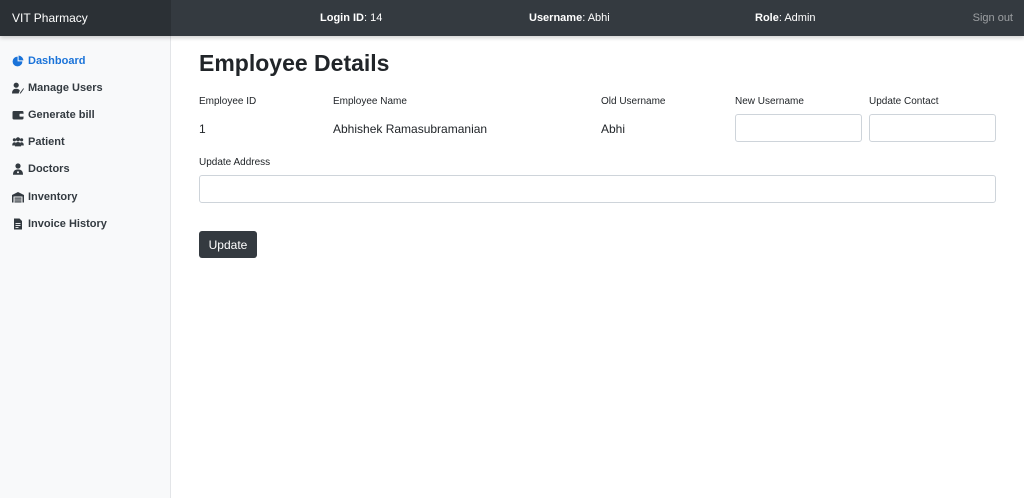 This screenshot has width=1024, height=498. Describe the element at coordinates (633, 101) in the screenshot. I see `old-username-label: Old Username` at that location.